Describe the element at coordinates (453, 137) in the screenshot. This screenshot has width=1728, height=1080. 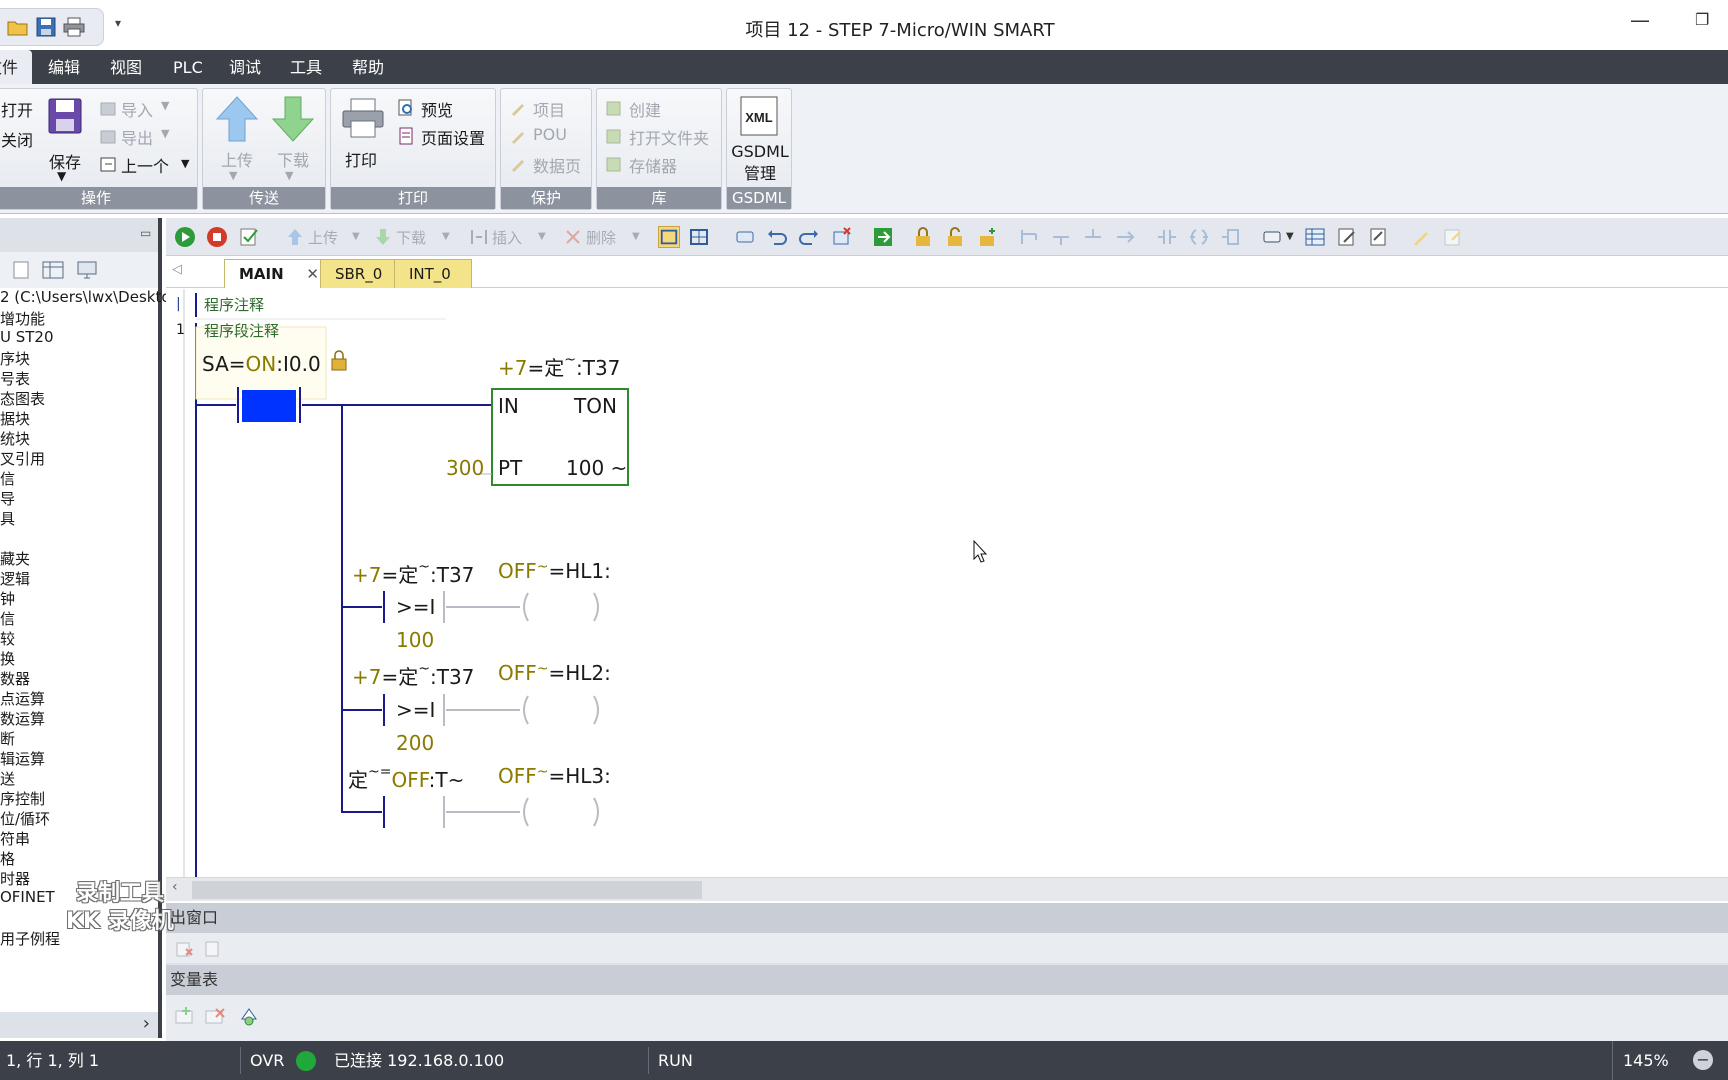
I see `page-setup-button: 页面设置` at that location.